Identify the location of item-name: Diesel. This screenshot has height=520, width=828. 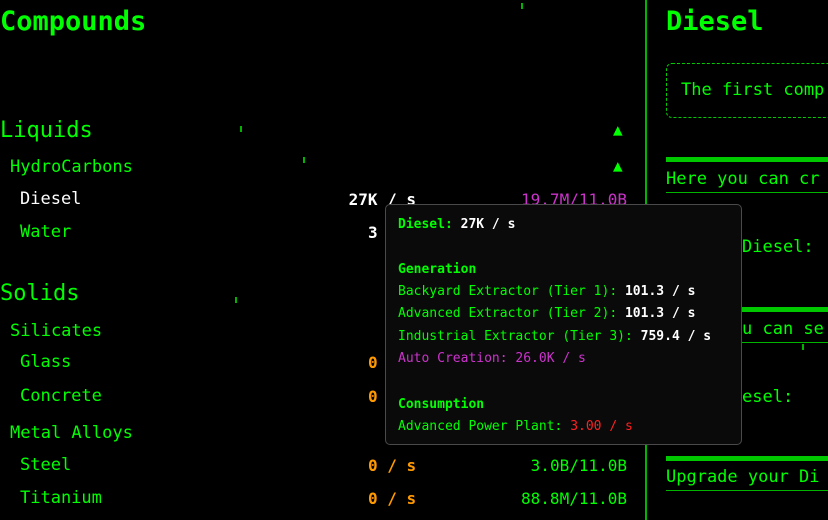
(51, 199).